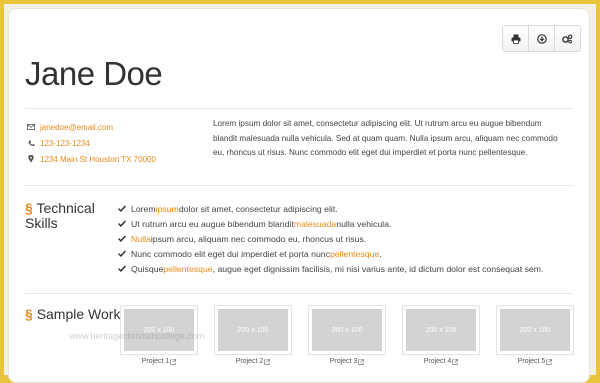  Describe the element at coordinates (344, 361) in the screenshot. I see `project-link: Project 3` at that location.